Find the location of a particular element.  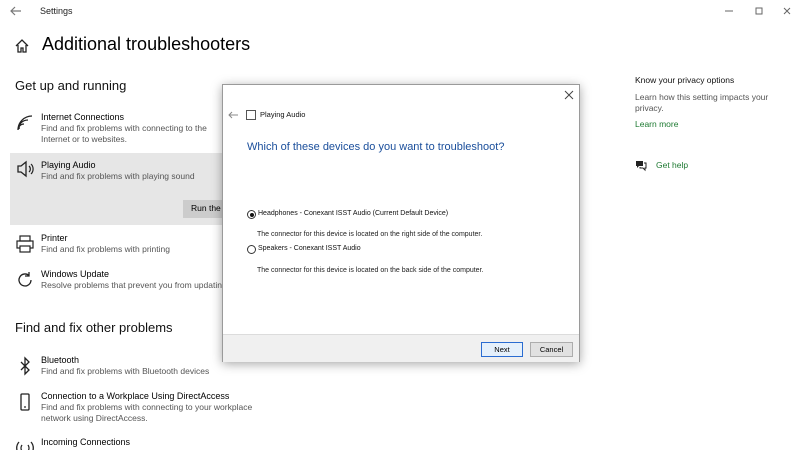

phone-device-icon is located at coordinates (25, 402).